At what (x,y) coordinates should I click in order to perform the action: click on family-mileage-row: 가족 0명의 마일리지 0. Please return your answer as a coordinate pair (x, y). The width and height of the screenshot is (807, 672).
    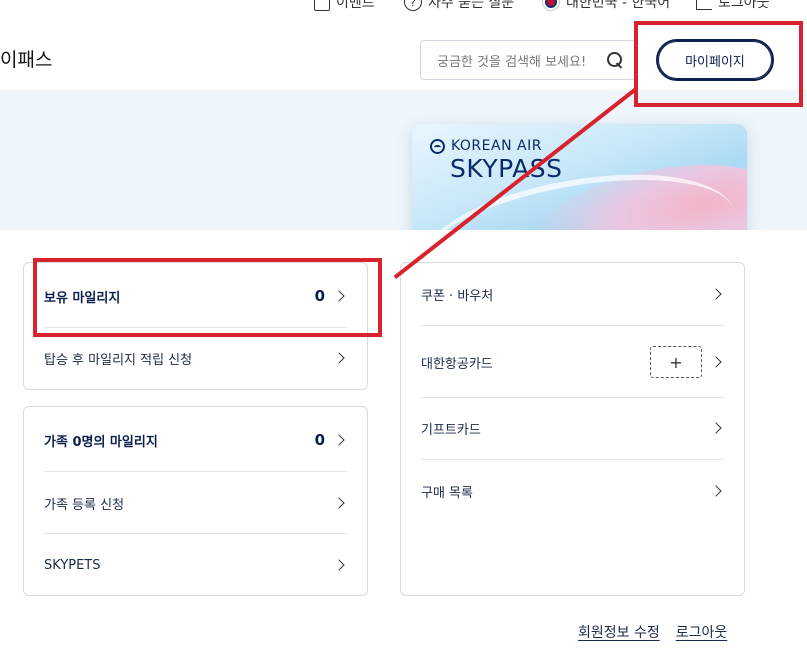
    Looking at the image, I should click on (195, 440).